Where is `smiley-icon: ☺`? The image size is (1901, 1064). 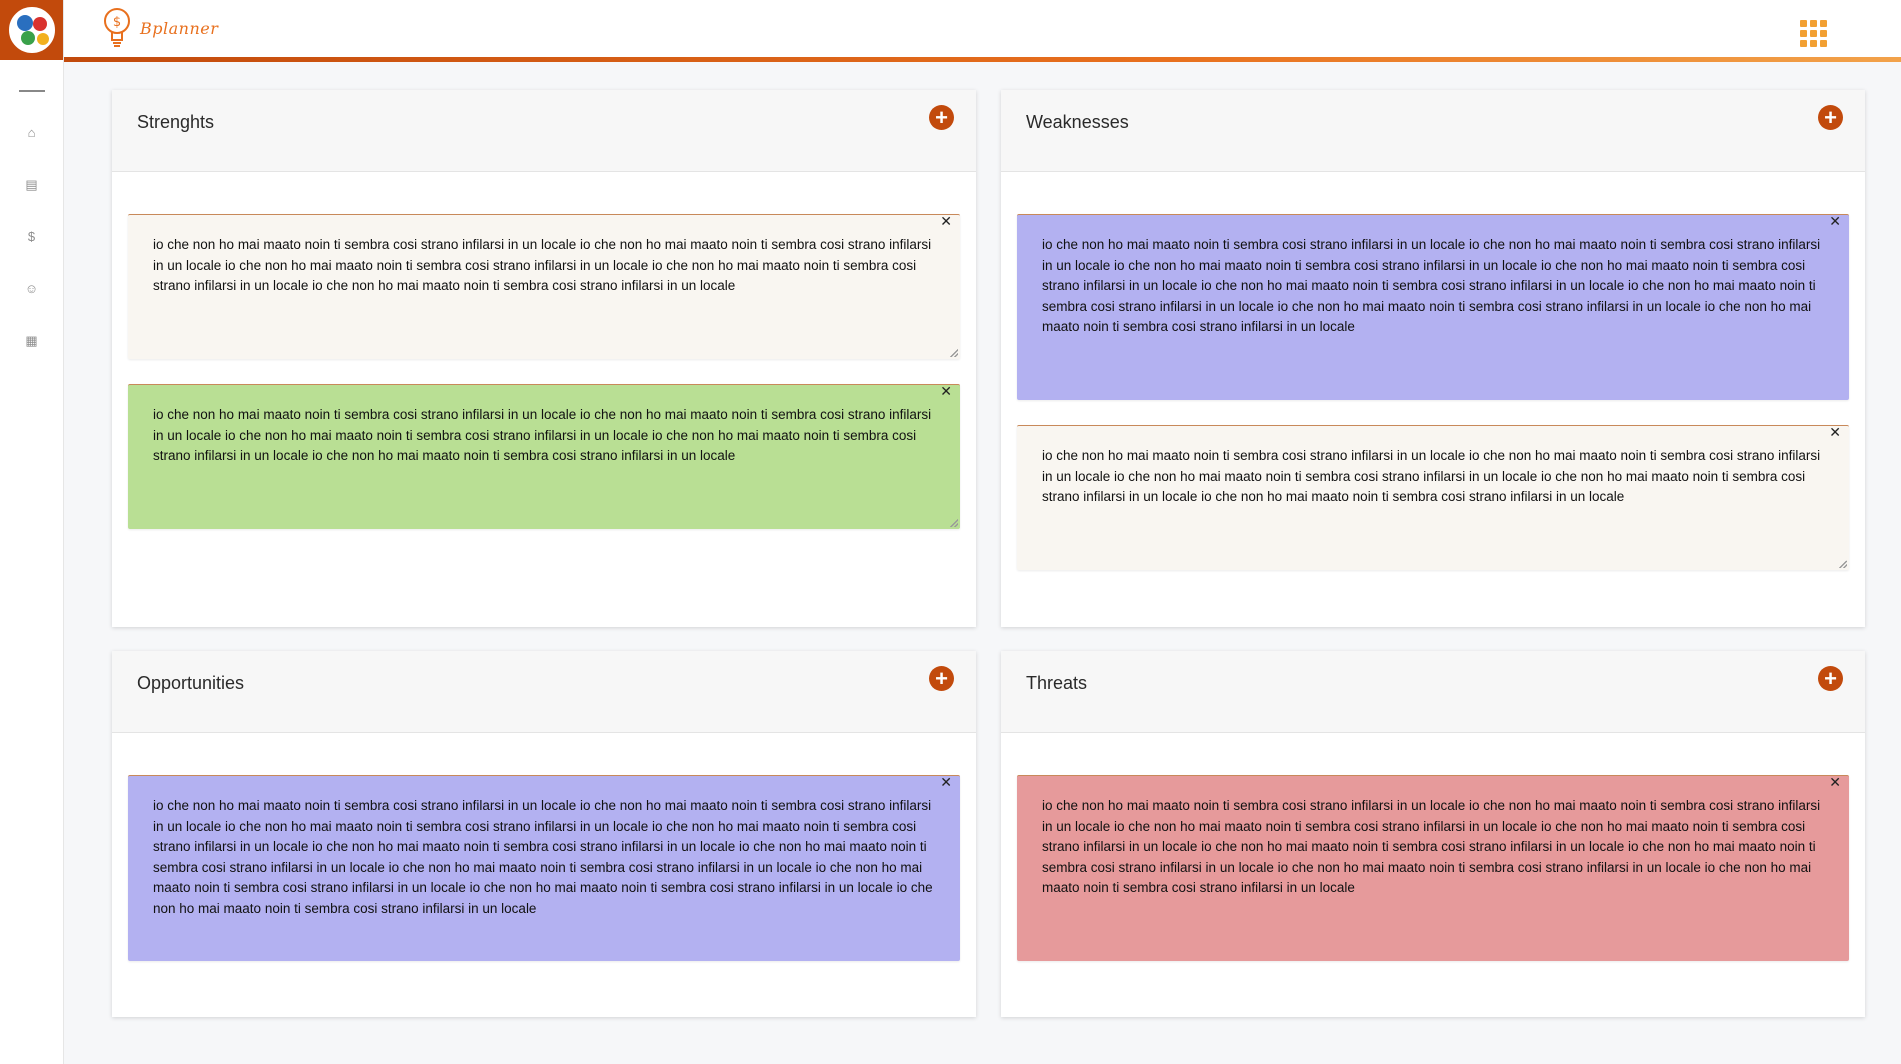 smiley-icon: ☺ is located at coordinates (32, 288).